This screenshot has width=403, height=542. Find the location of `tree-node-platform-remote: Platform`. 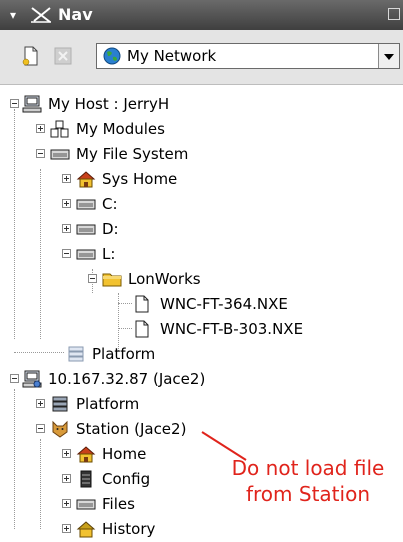

tree-node-platform-remote: Platform is located at coordinates (136, 405).